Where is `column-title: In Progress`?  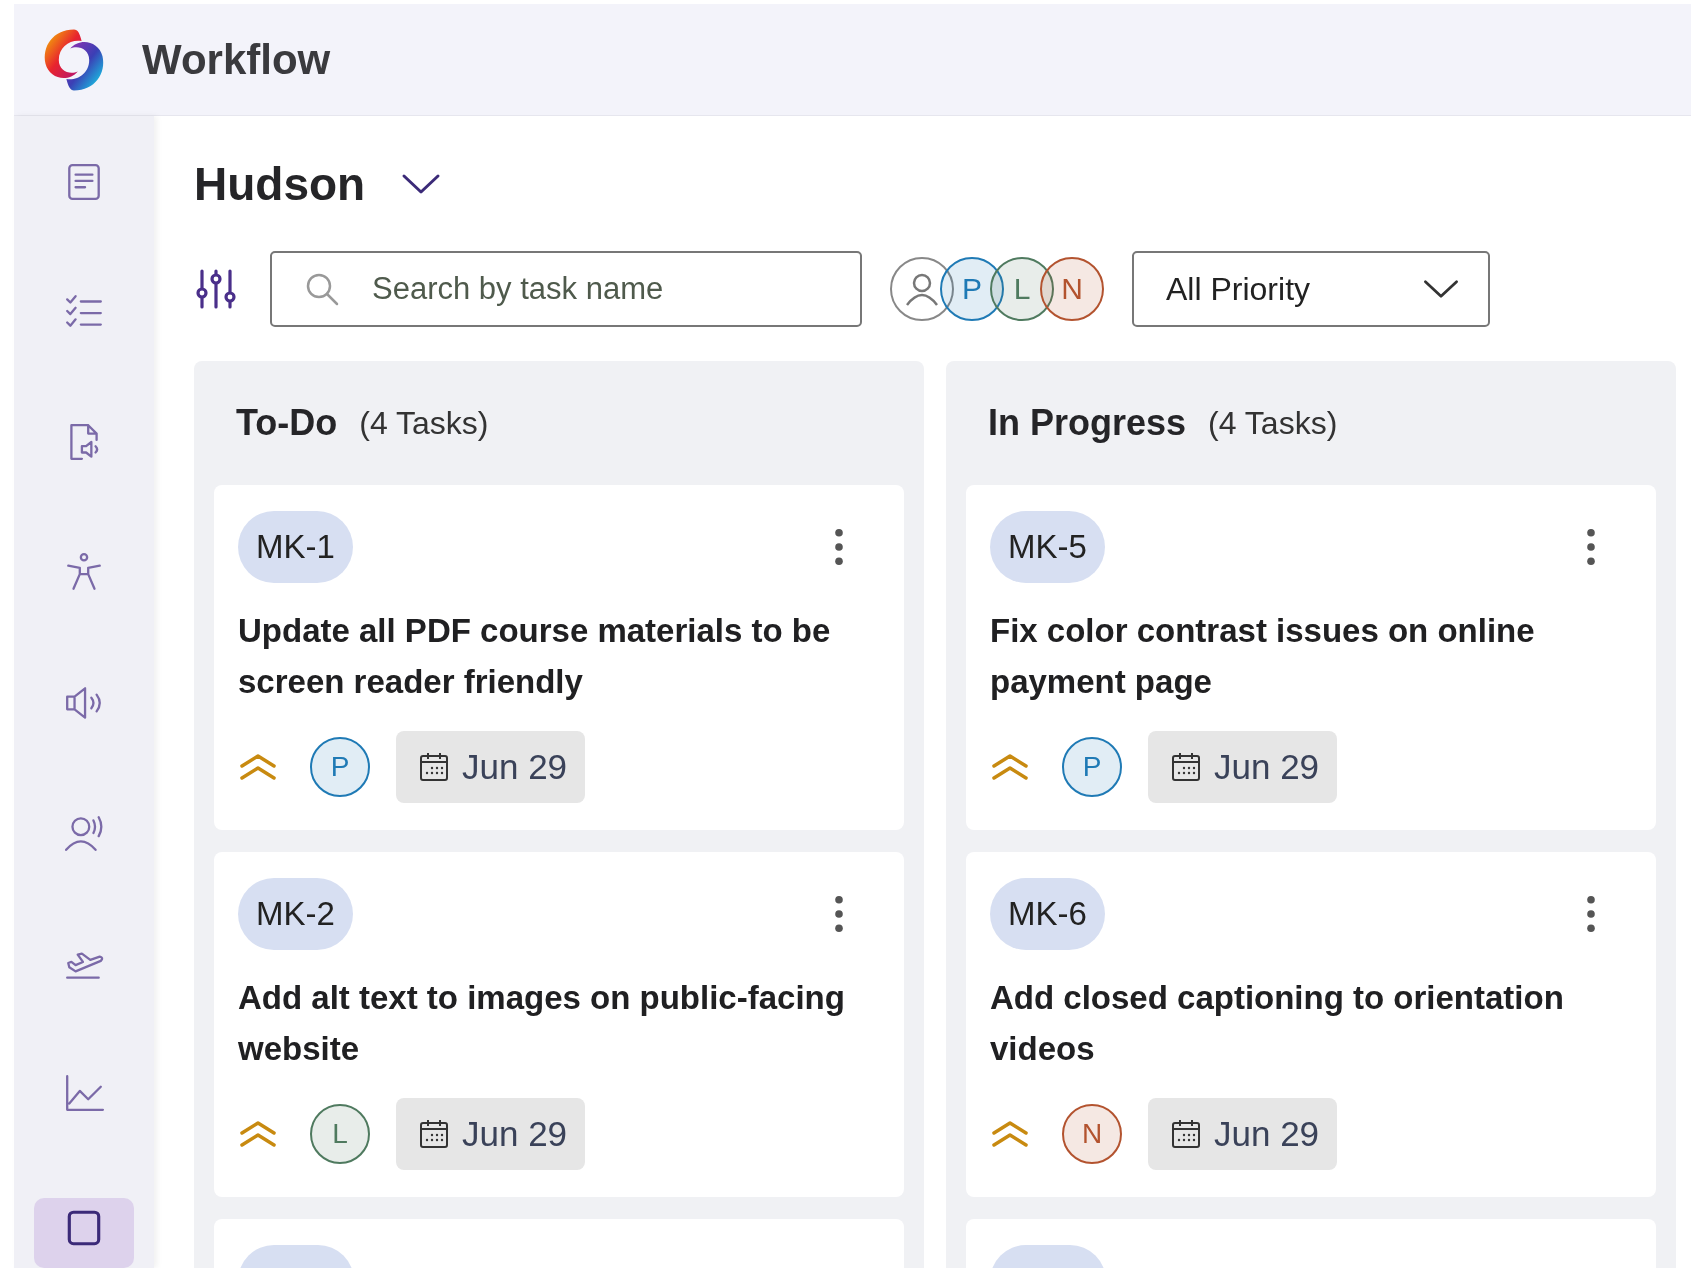
column-title: In Progress is located at coordinates (1087, 423).